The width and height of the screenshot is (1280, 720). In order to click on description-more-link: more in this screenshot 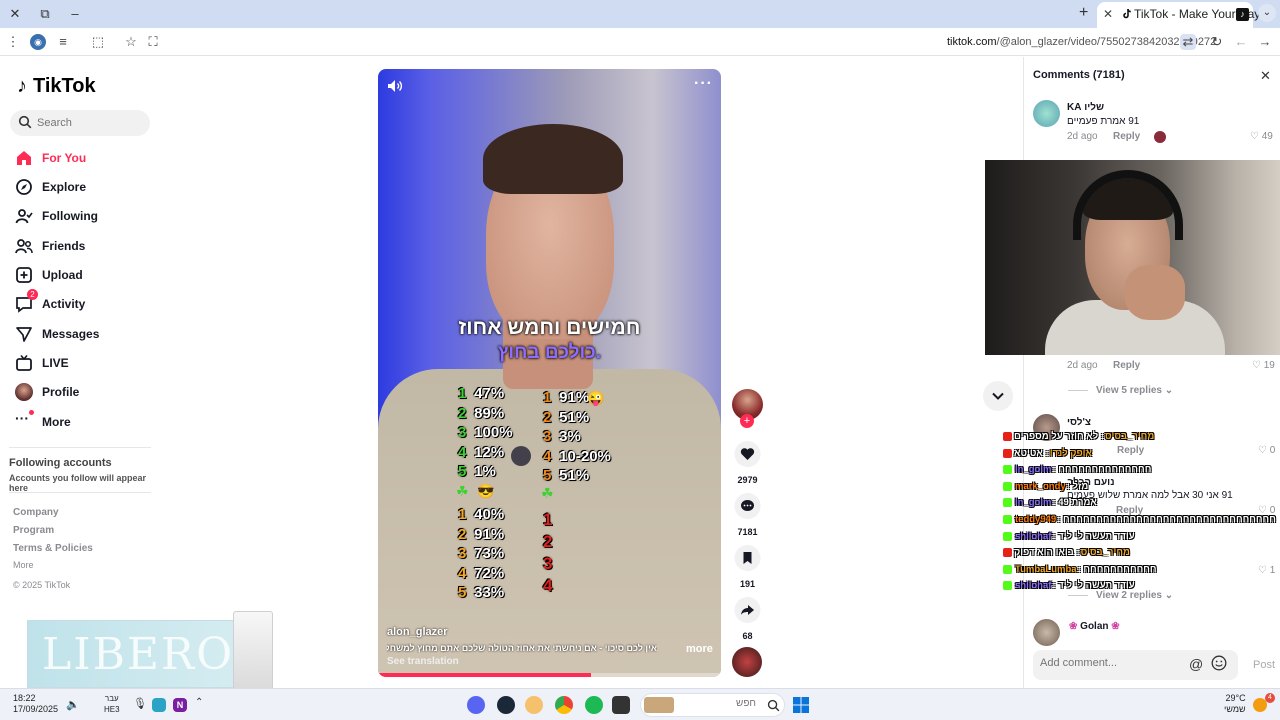, I will do `click(699, 649)`.